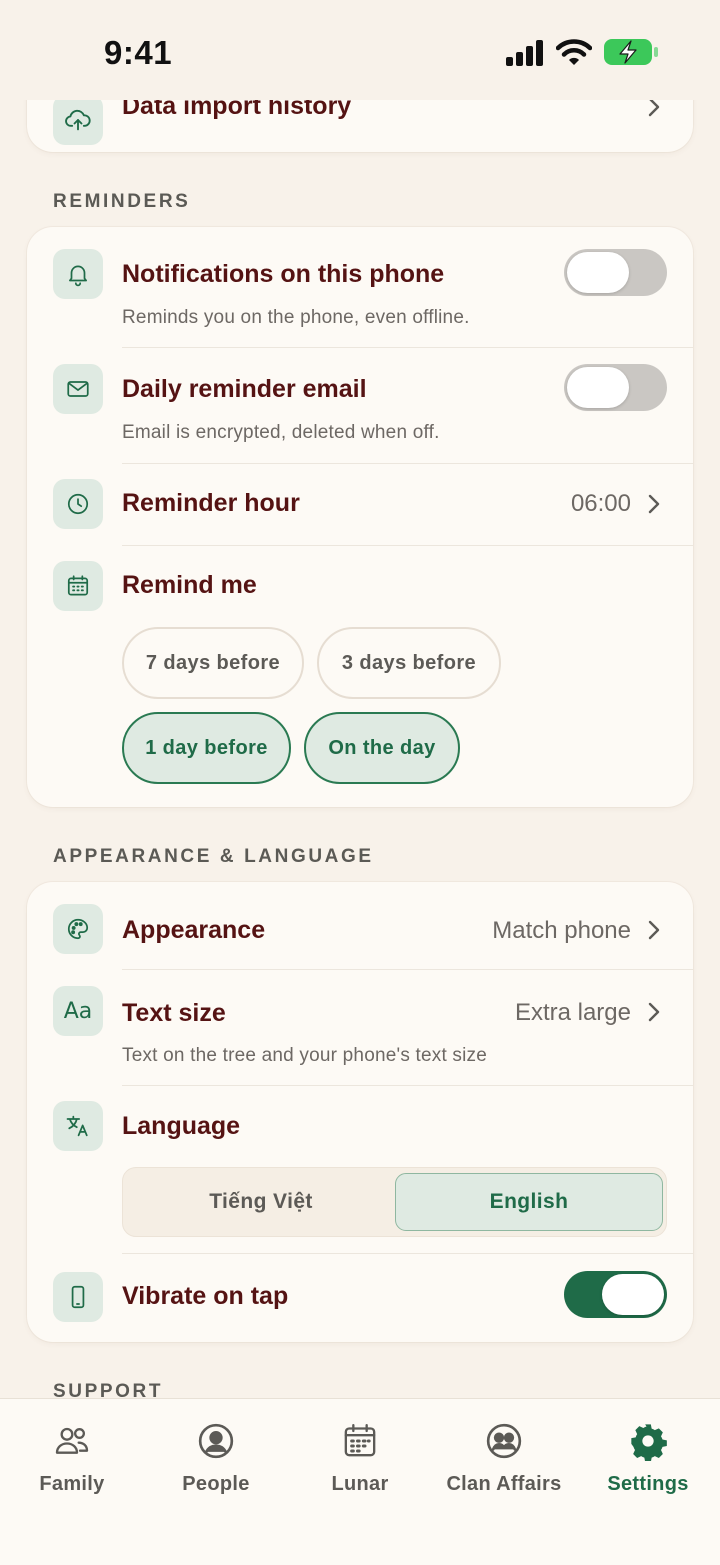  I want to click on remind-option-on-the-day: On the day, so click(382, 748).